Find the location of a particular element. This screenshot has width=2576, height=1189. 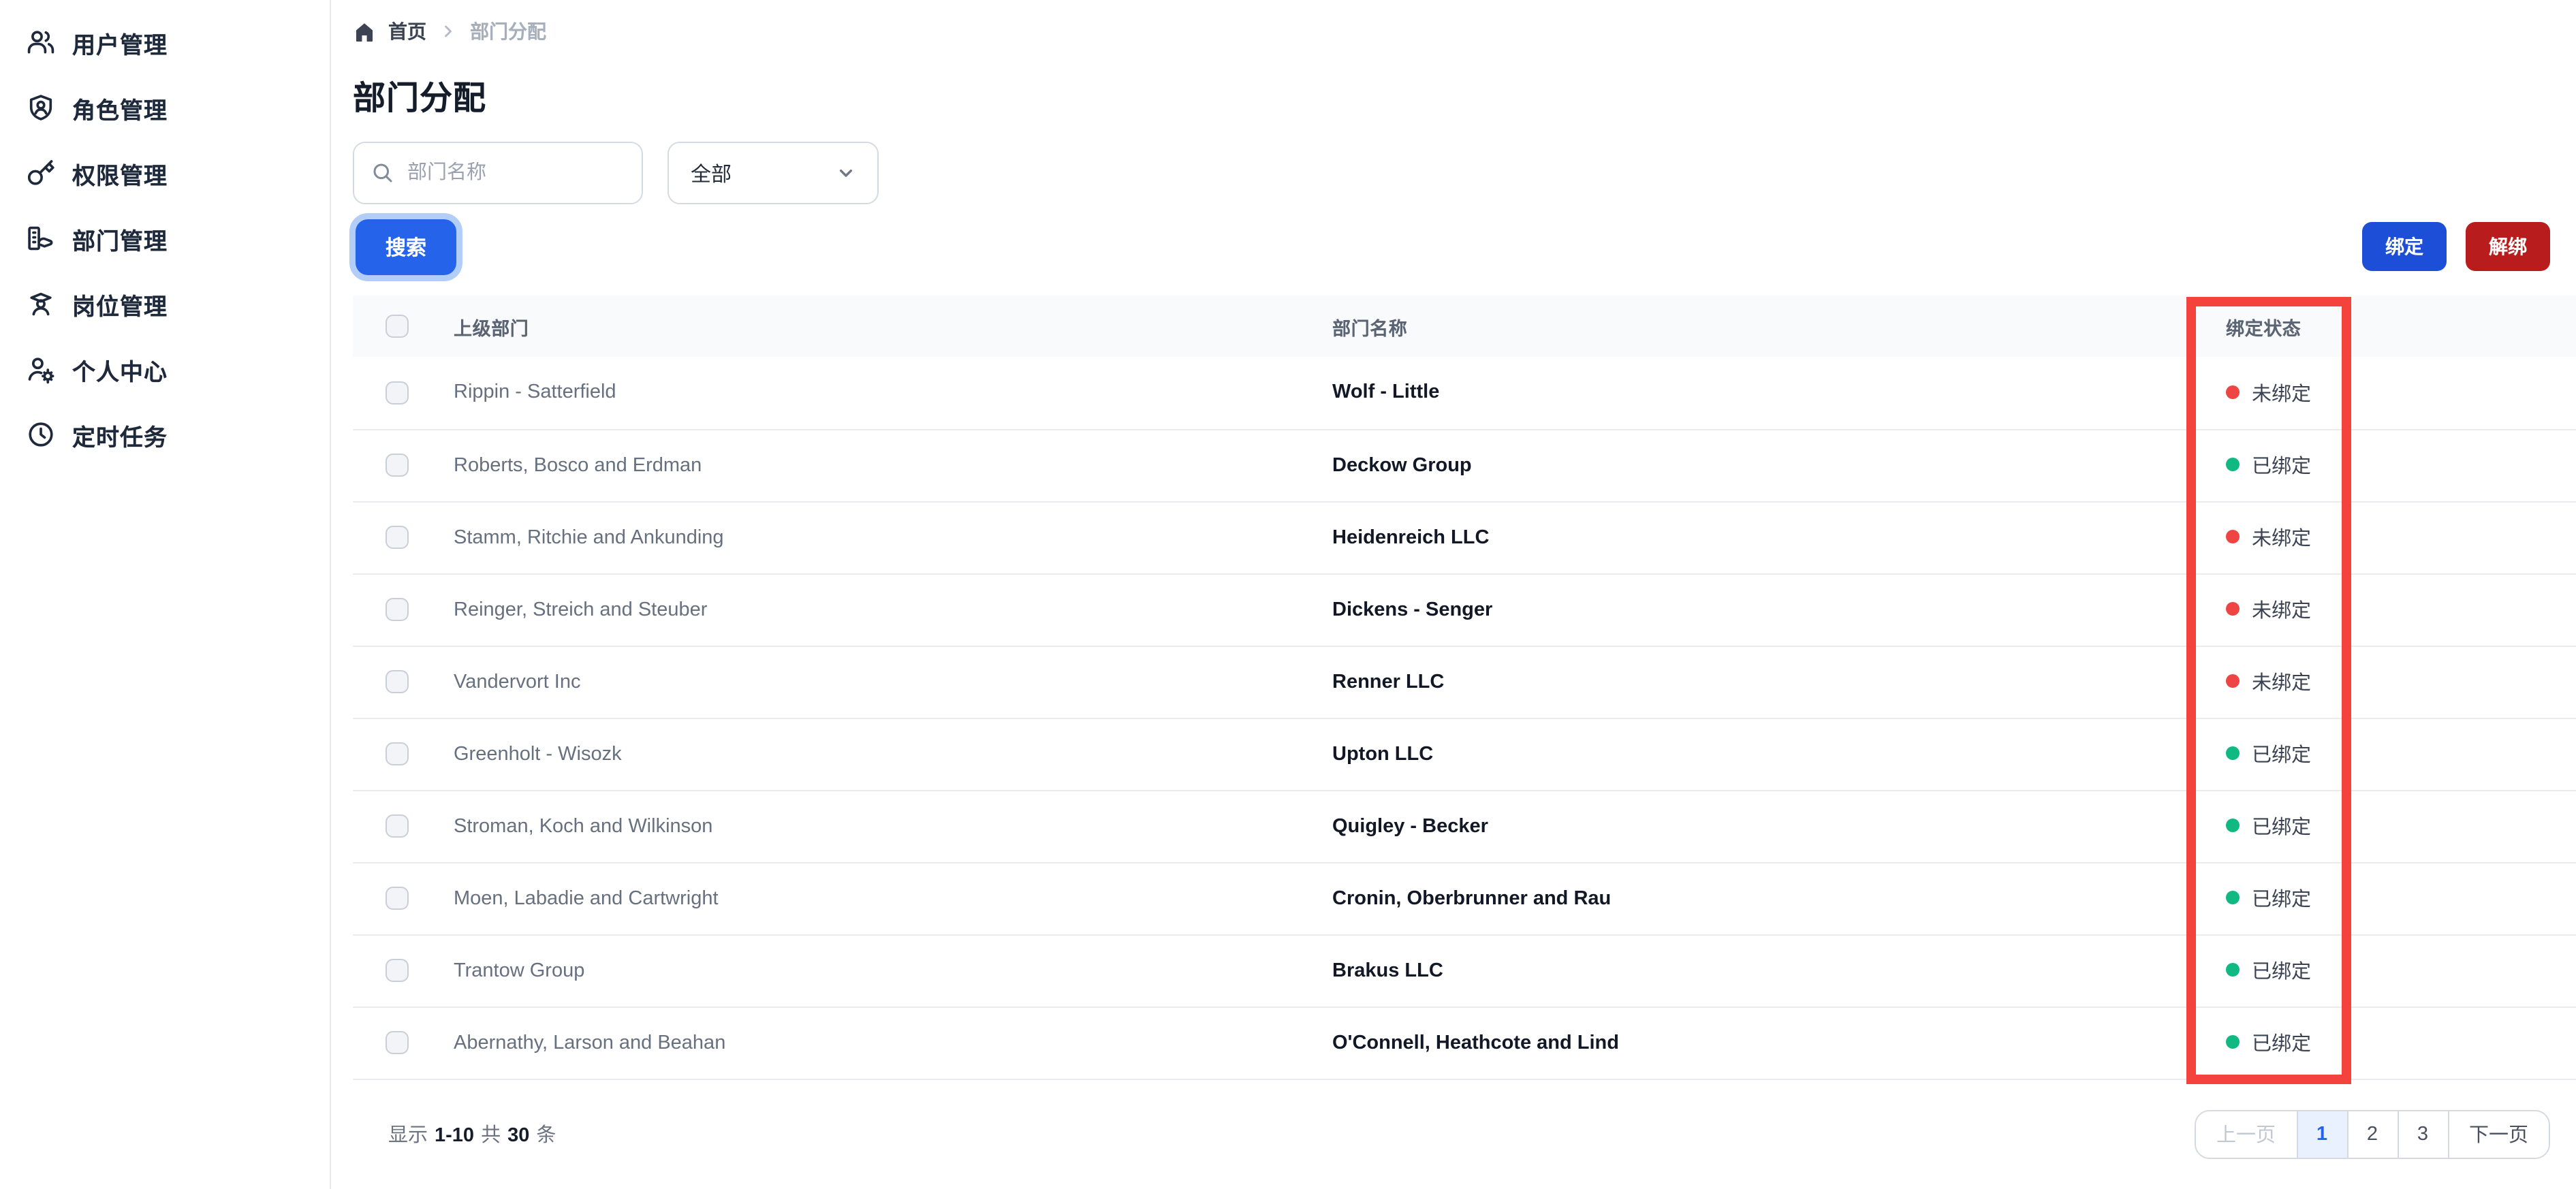

pagination-summary: 显示 1-10 共 30 条 is located at coordinates (472, 1134).